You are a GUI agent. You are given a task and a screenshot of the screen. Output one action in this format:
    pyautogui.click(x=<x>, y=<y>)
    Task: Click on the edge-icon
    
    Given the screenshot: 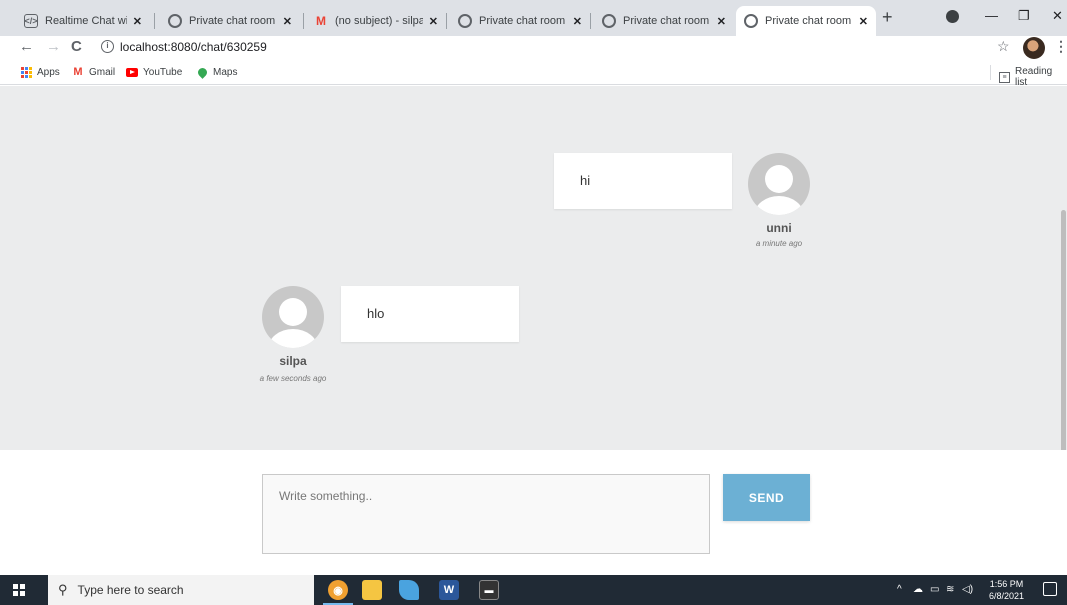 What is the action you would take?
    pyautogui.click(x=409, y=590)
    